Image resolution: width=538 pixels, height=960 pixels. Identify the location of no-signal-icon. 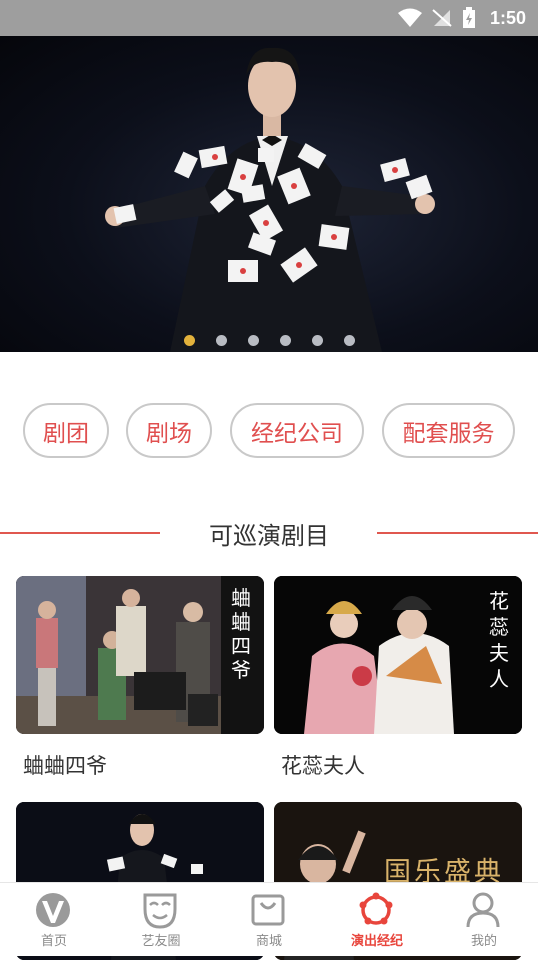
(442, 18).